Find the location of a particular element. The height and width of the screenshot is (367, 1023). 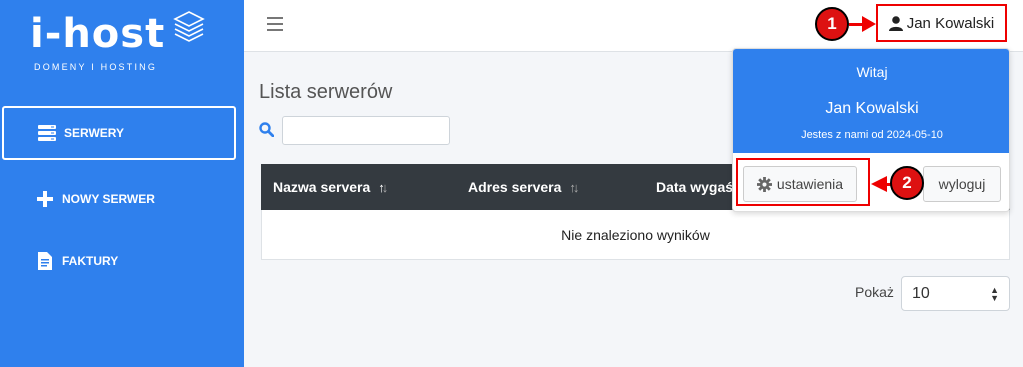

logo: i-host DOMENY I HOSTING is located at coordinates (117, 41).